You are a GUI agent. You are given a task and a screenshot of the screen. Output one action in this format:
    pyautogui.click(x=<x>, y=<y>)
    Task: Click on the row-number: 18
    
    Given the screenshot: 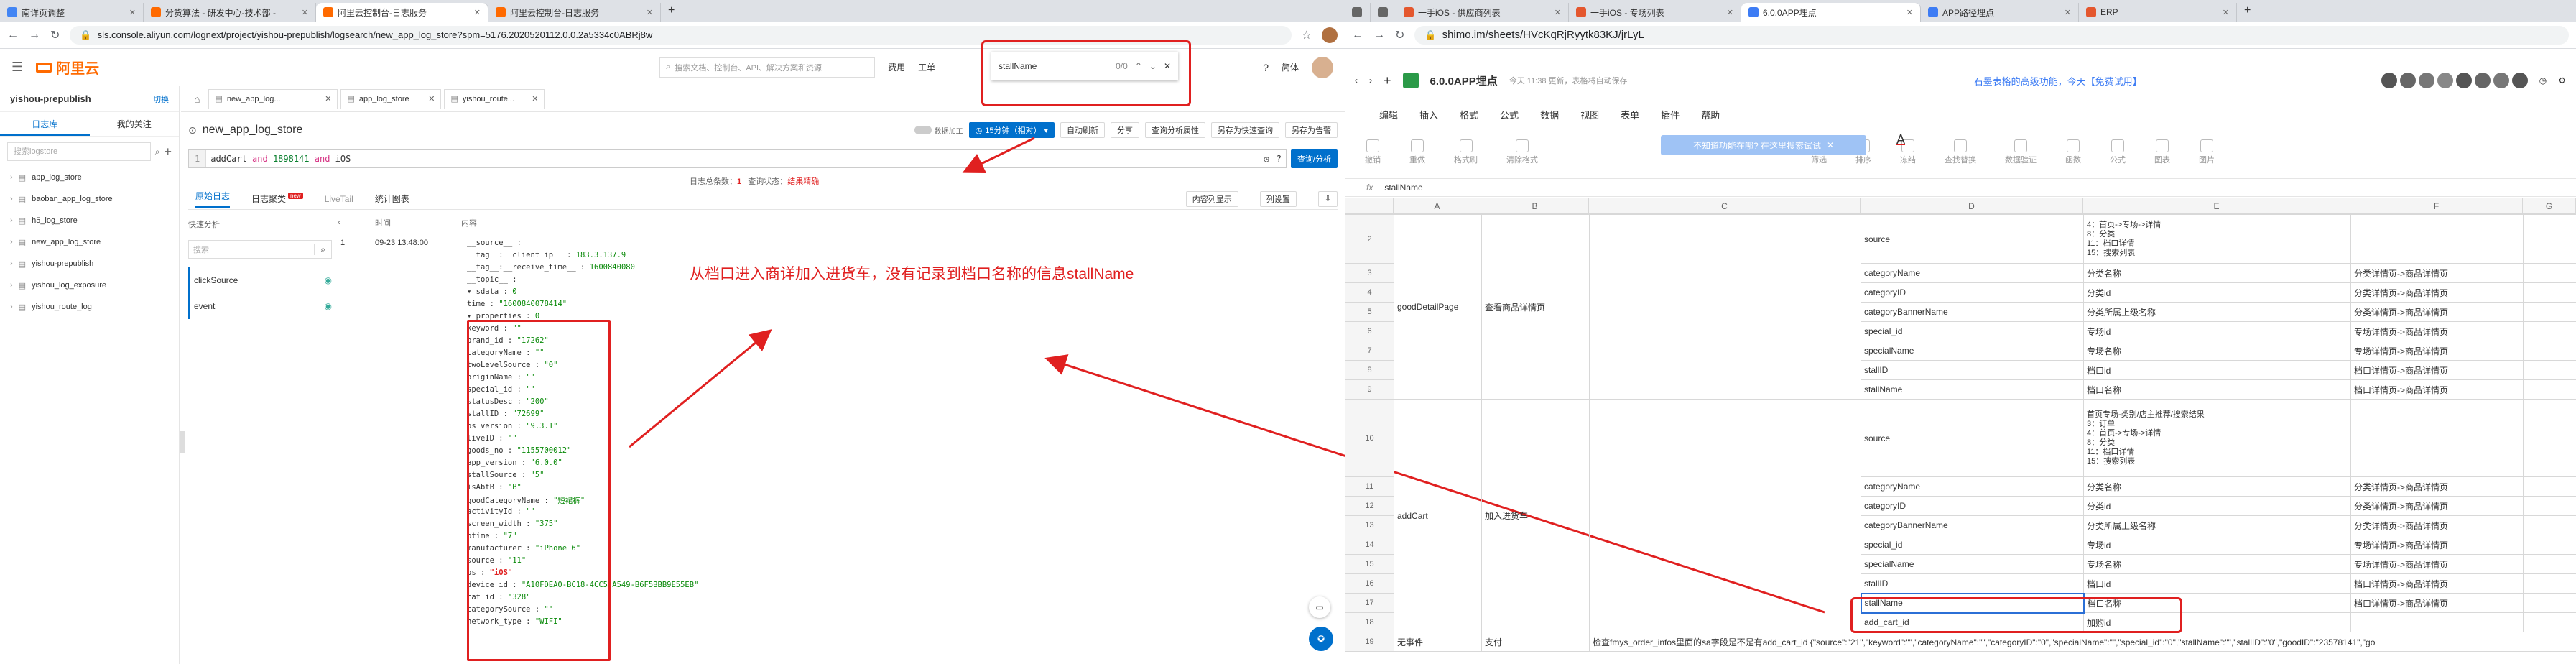 What is the action you would take?
    pyautogui.click(x=1369, y=622)
    